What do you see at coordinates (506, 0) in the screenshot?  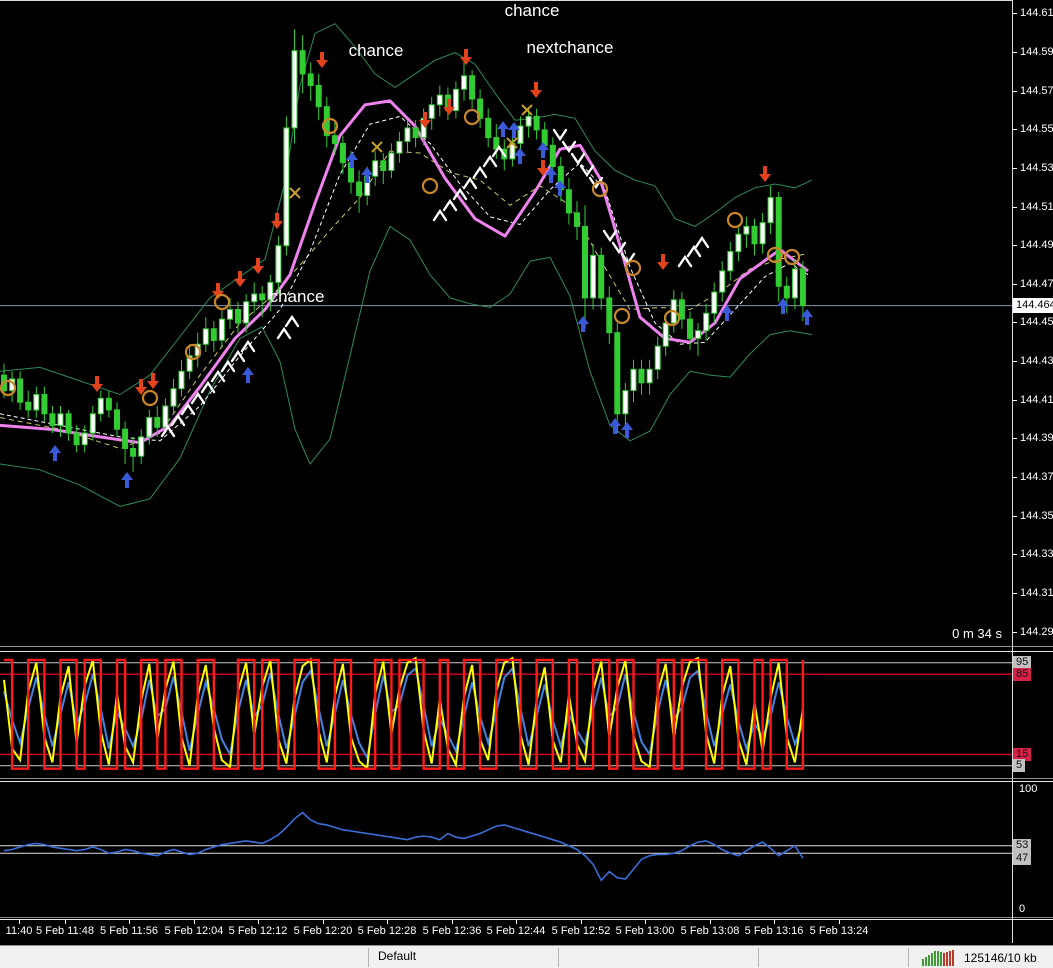 I see `chart-top-border` at bounding box center [506, 0].